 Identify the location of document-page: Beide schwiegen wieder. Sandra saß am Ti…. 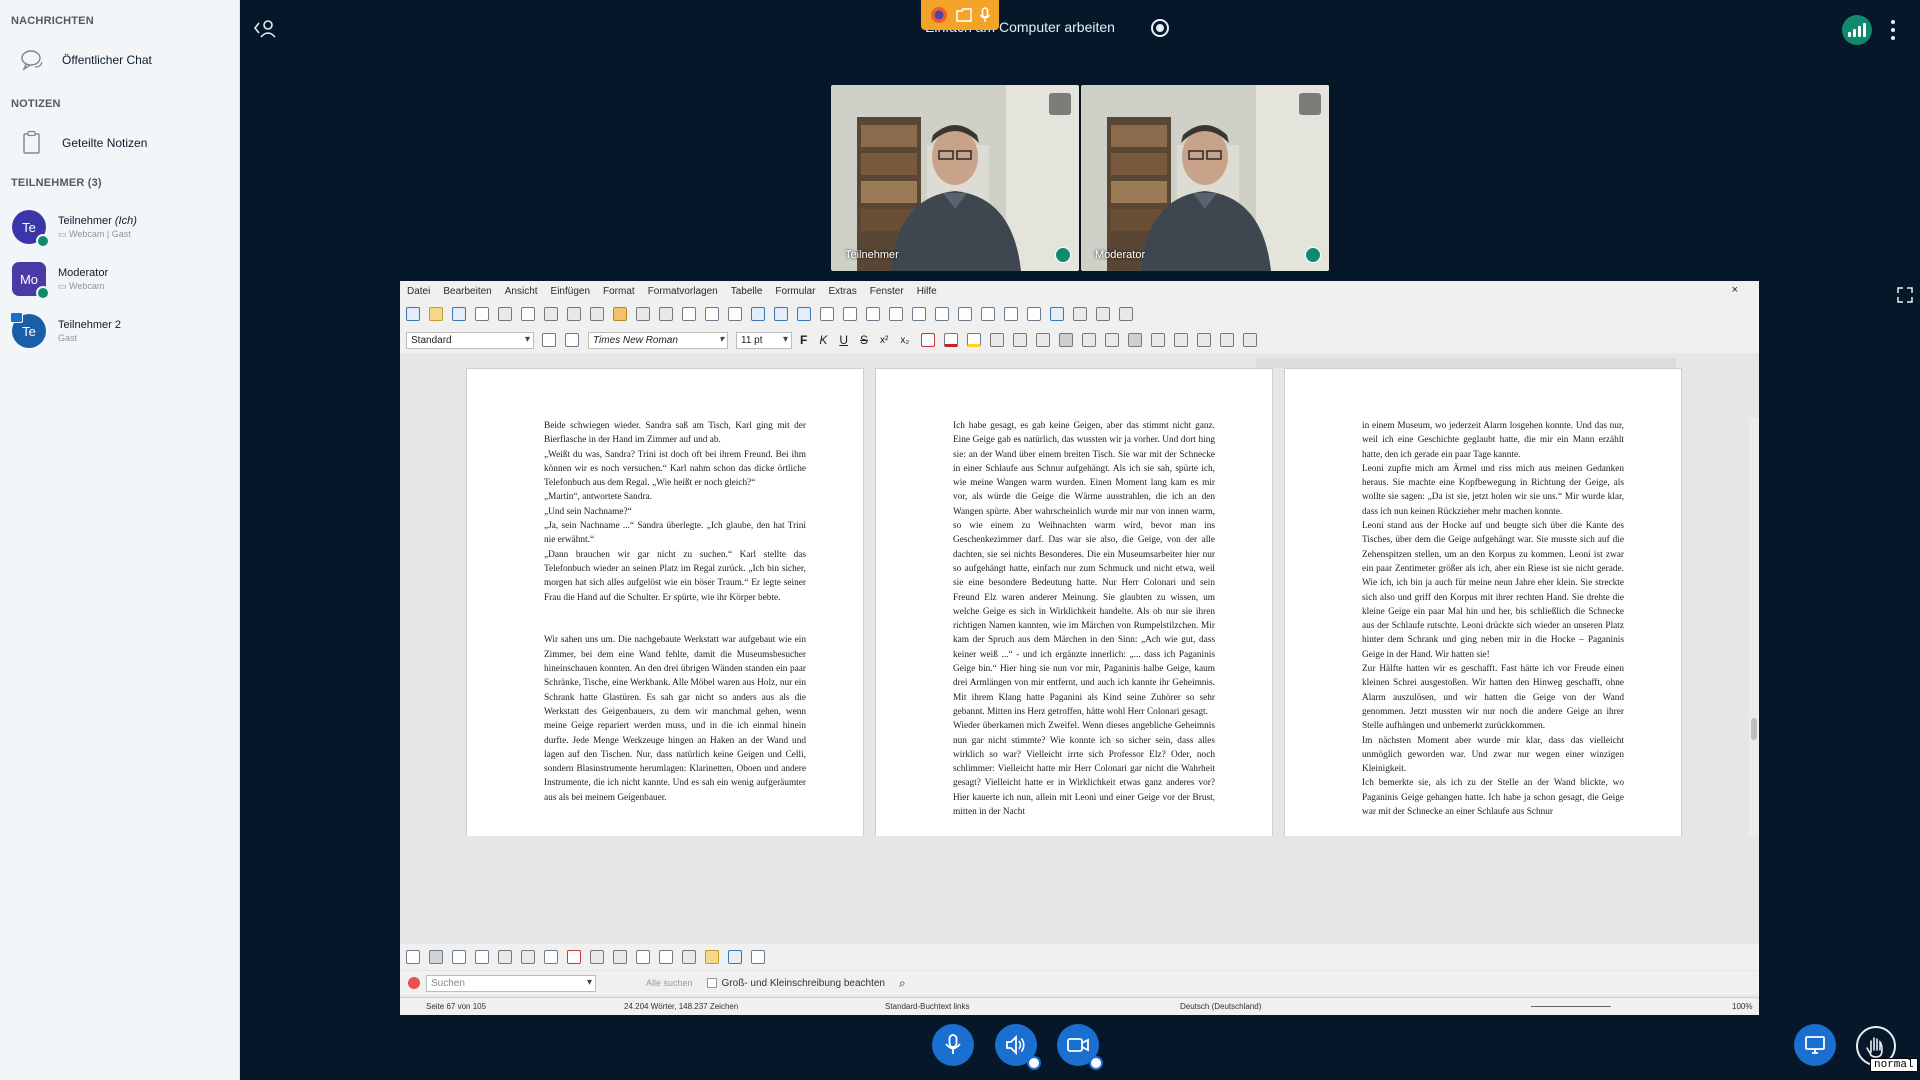
(665, 602).